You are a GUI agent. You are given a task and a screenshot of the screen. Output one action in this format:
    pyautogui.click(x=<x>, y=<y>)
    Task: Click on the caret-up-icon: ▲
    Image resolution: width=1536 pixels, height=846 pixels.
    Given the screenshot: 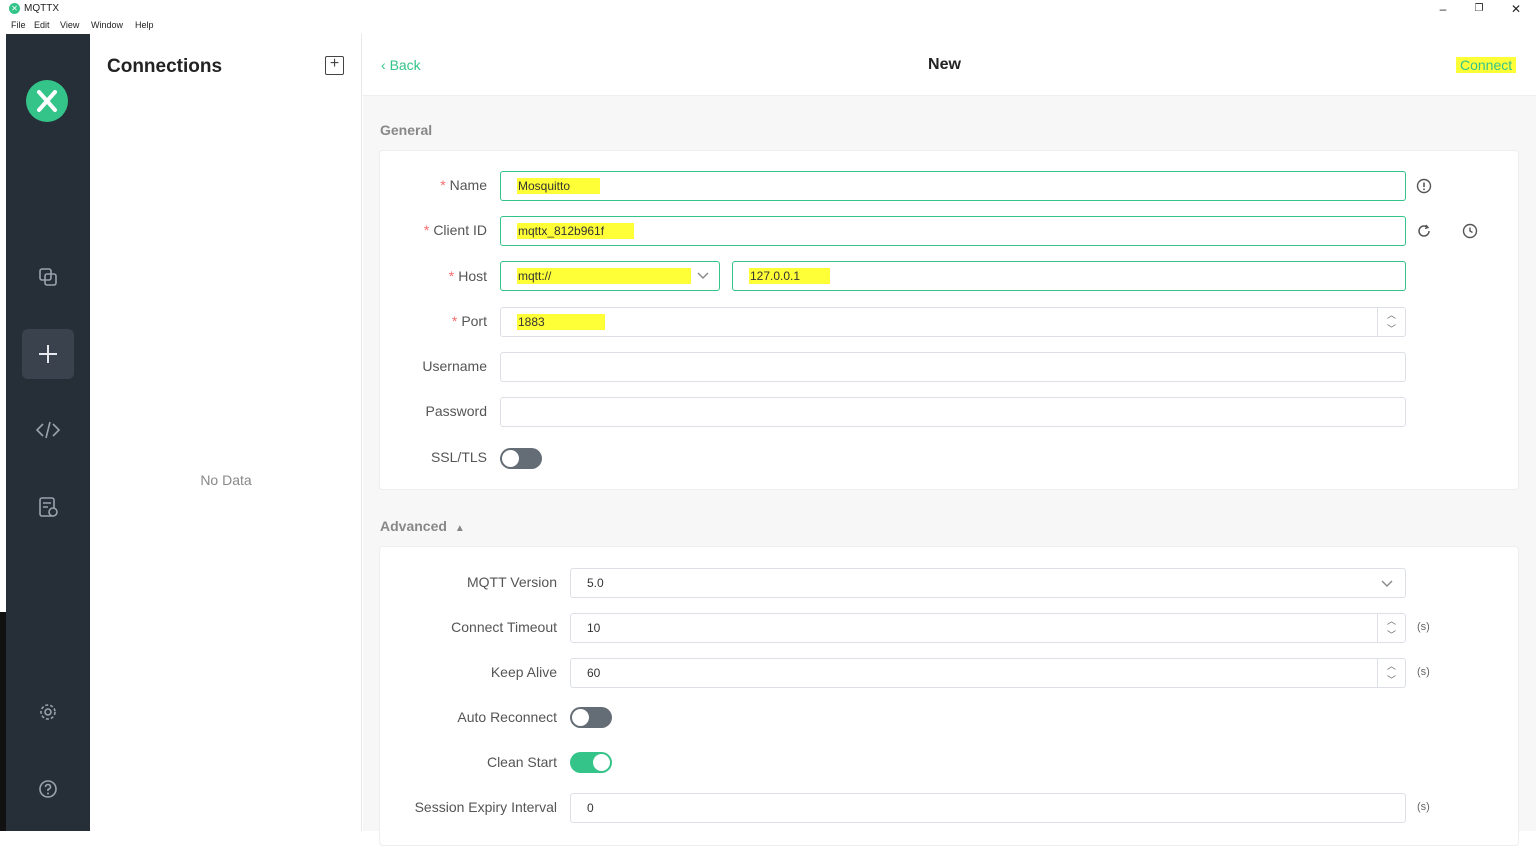 What is the action you would take?
    pyautogui.click(x=459, y=528)
    